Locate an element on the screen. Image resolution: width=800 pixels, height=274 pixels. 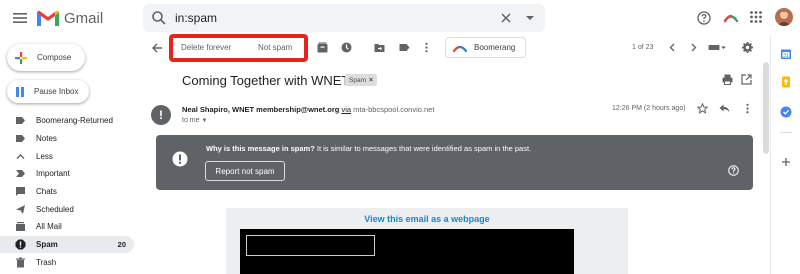
side-panel: 31 is located at coordinates (785, 155).